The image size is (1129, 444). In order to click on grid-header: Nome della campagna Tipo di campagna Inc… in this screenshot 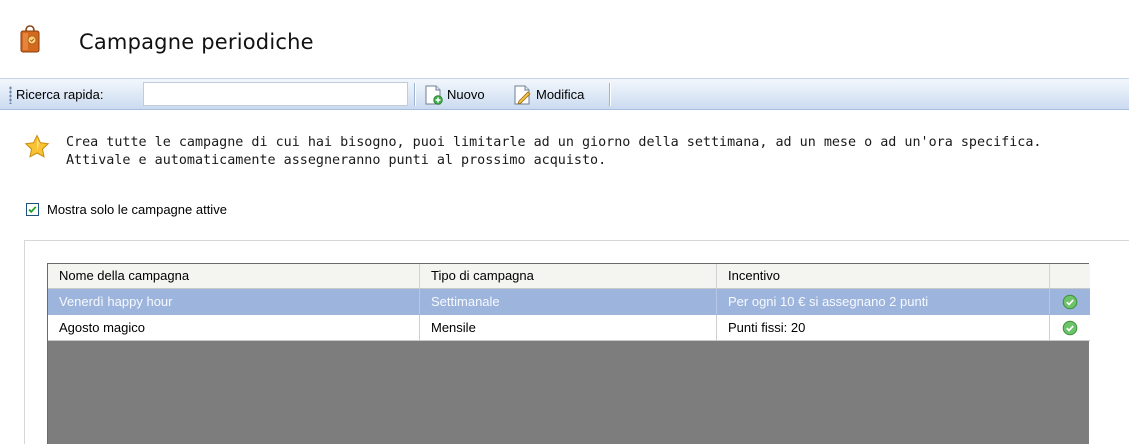, I will do `click(569, 276)`.